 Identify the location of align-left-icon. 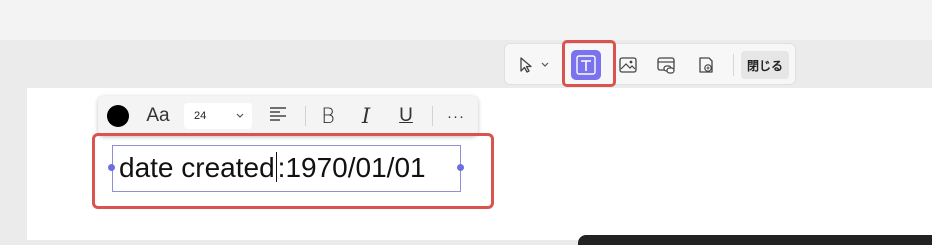
(278, 116).